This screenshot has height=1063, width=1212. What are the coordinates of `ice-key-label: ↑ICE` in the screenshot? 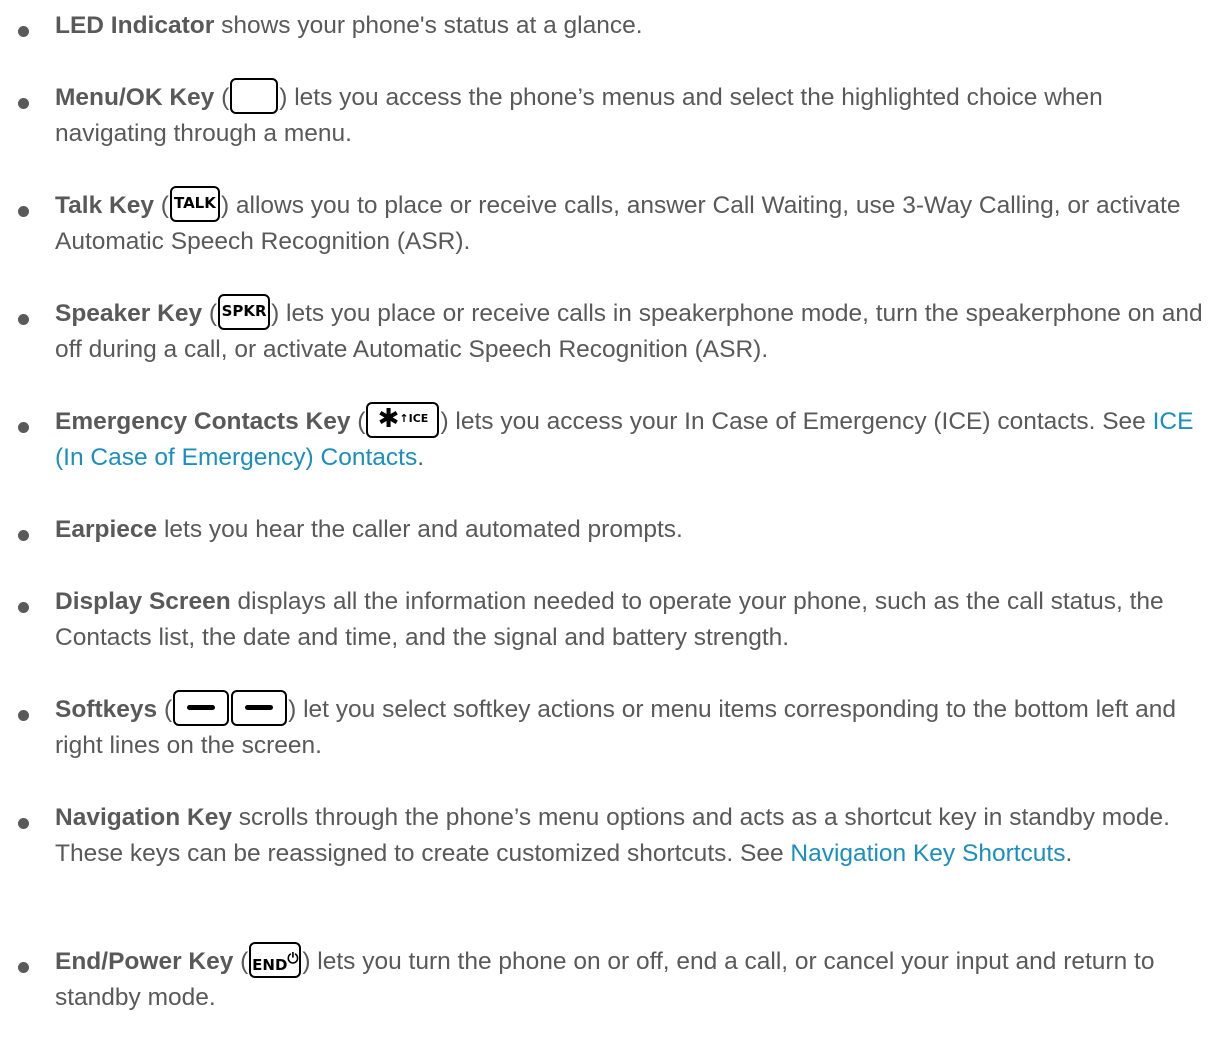 It's located at (414, 418).